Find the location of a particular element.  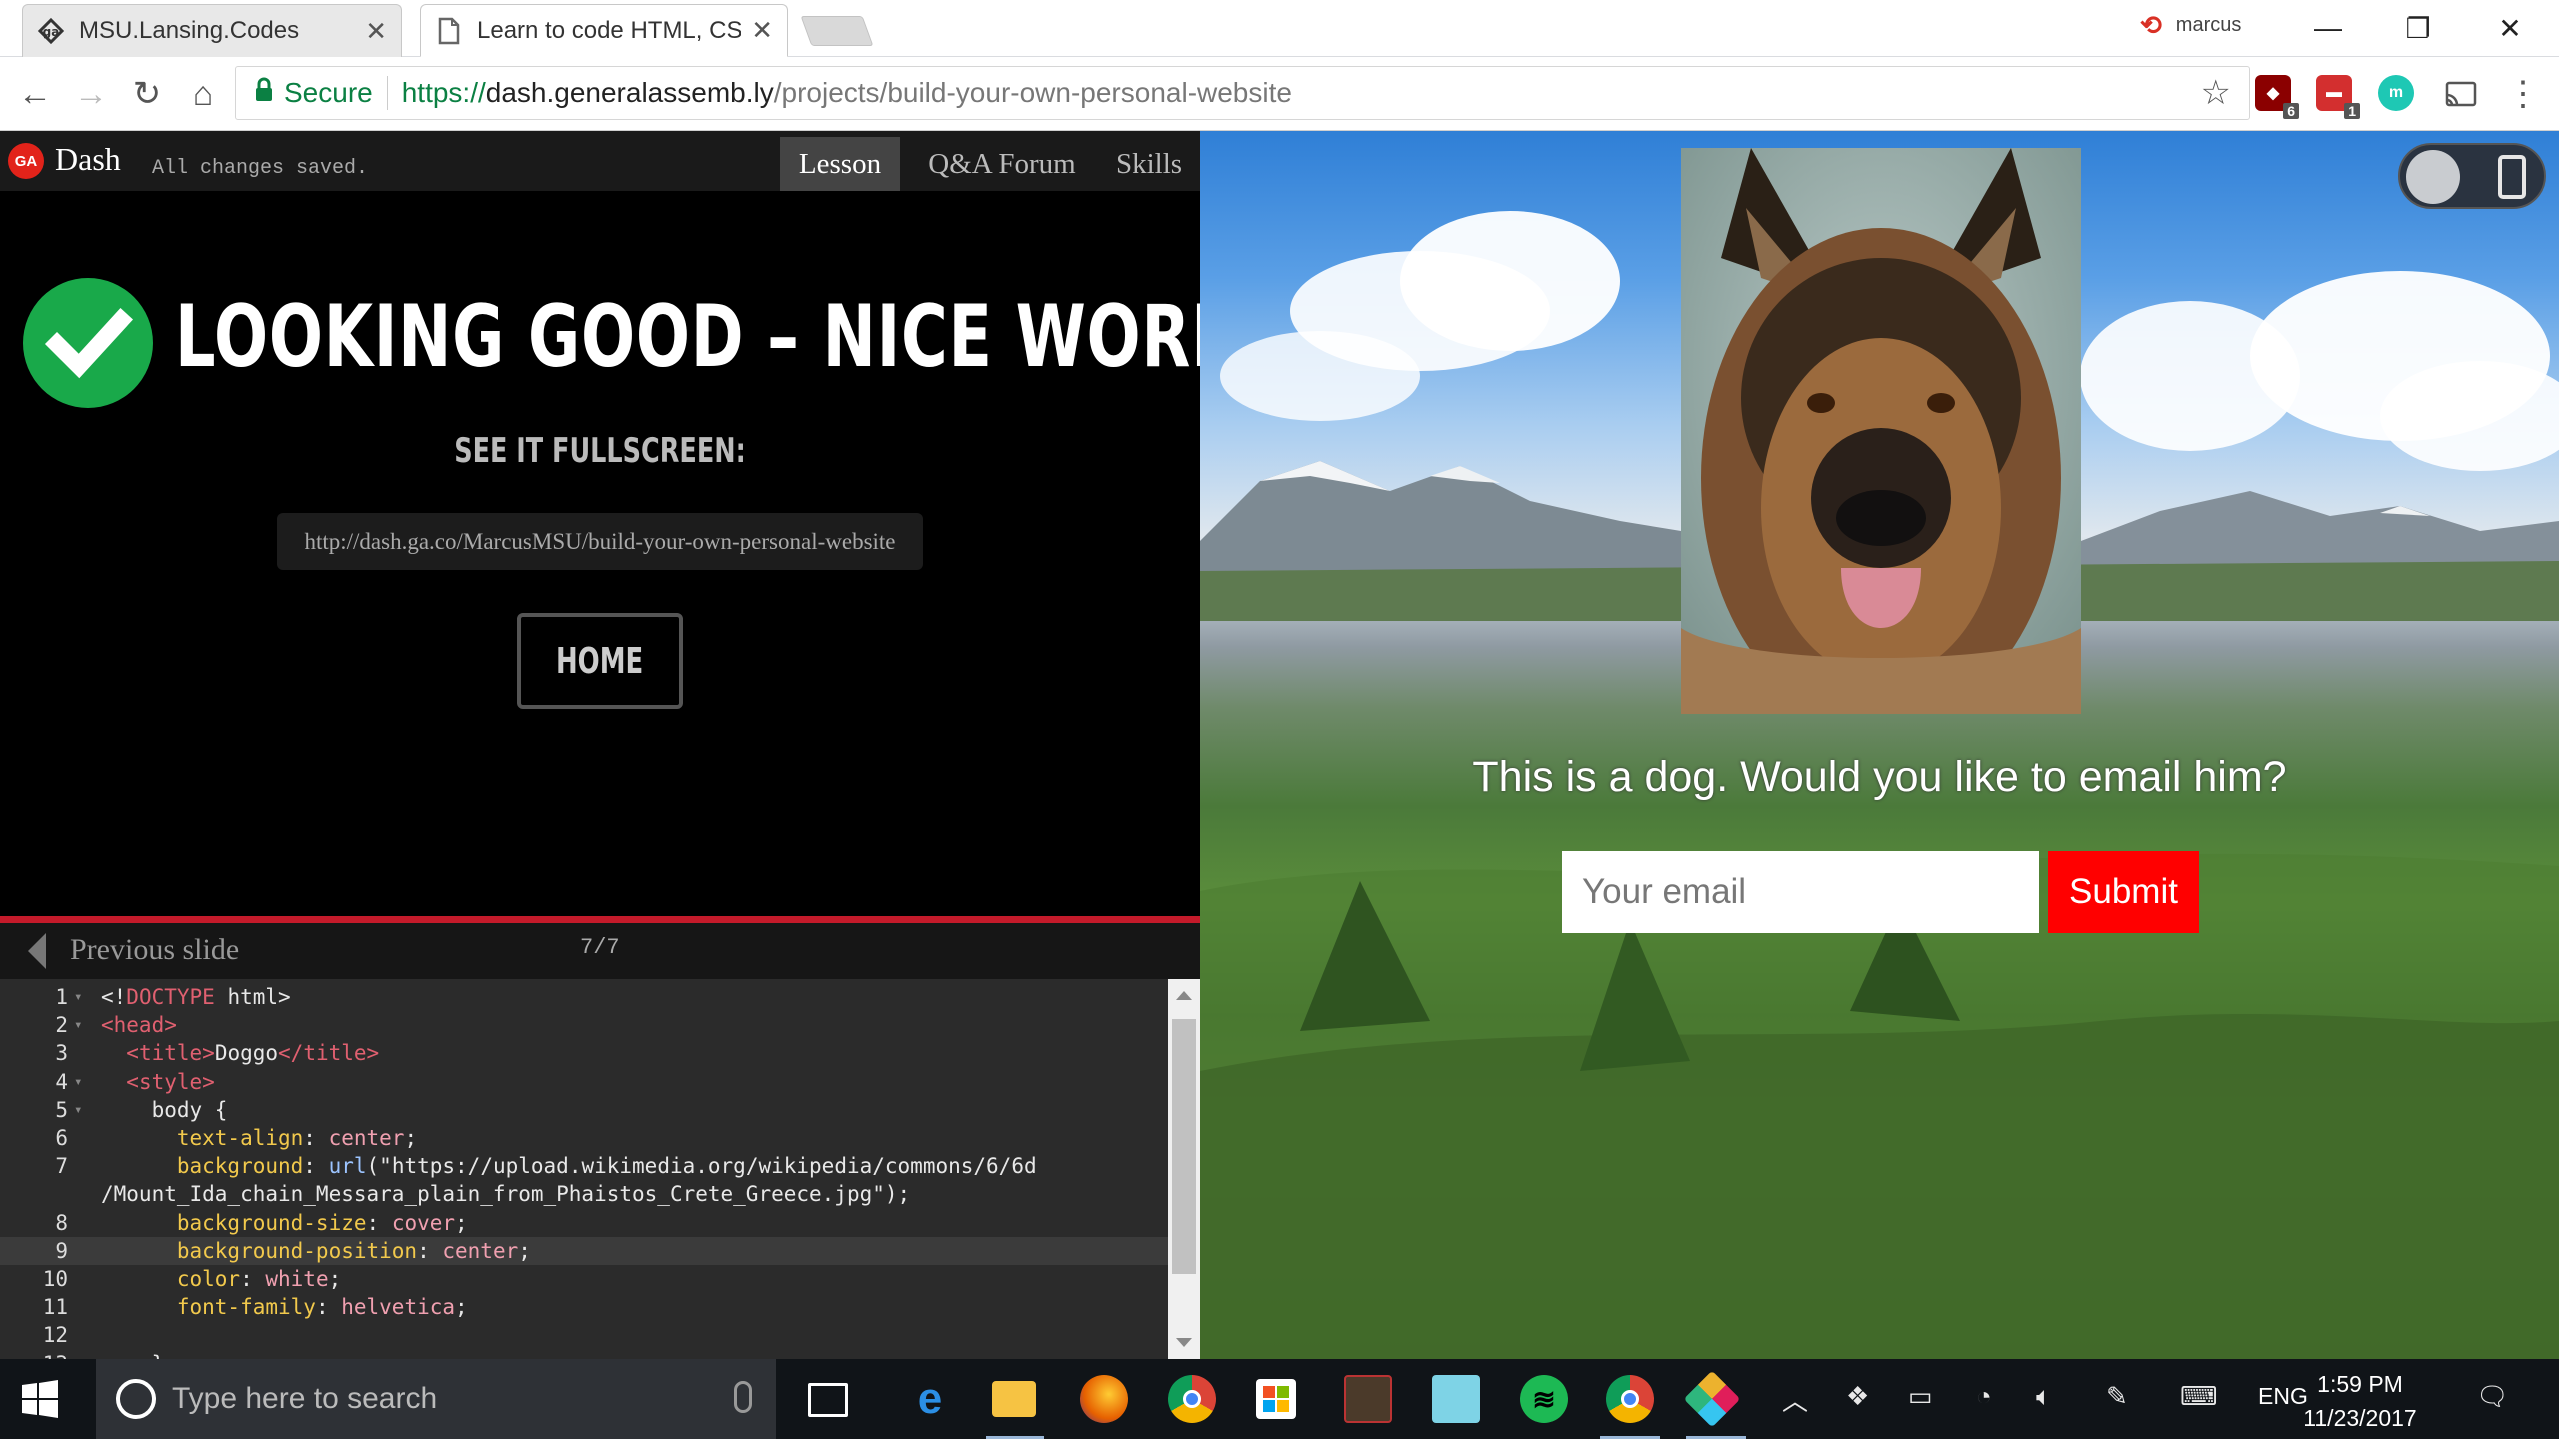

spotify-icon: ≋ is located at coordinates (1544, 1399).